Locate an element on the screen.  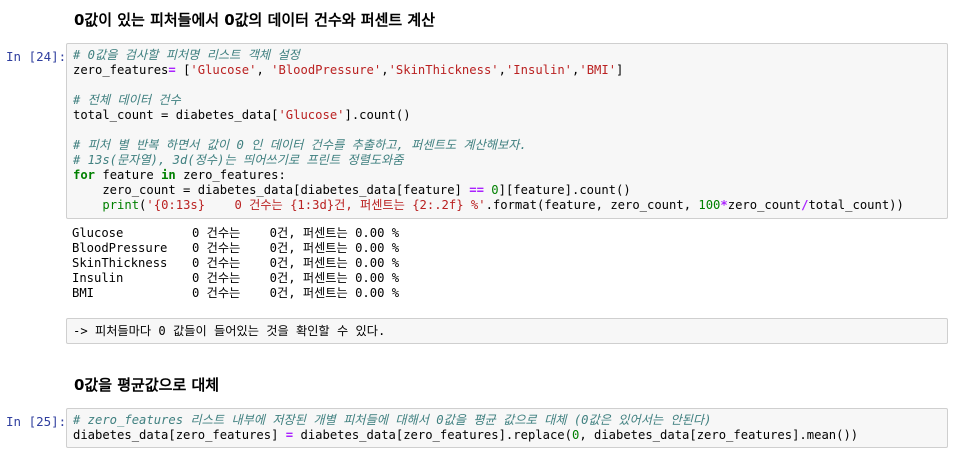
code-comment: # 전체 데이터 건수 is located at coordinates (507, 100).